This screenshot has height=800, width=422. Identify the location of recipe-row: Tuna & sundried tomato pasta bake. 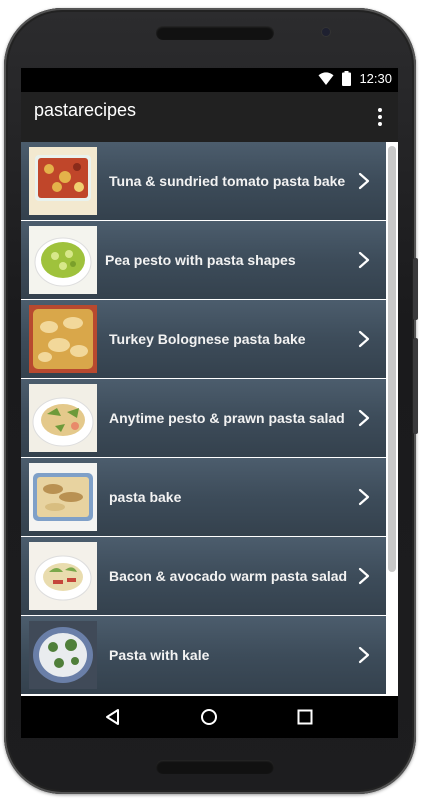
(203, 181).